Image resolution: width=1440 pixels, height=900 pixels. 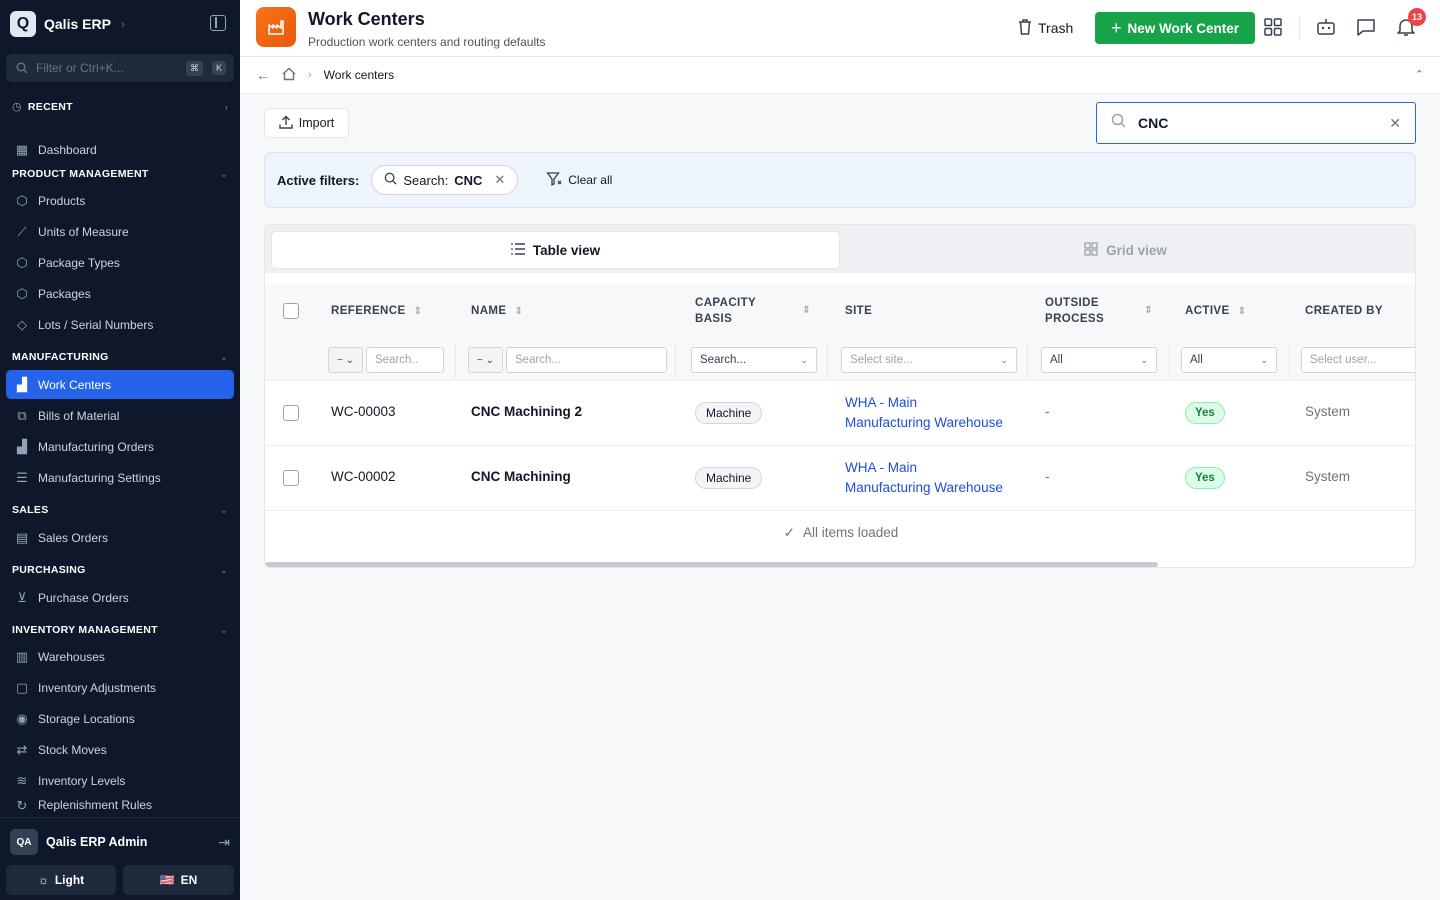 What do you see at coordinates (485, 360) in the screenshot?
I see `name-operator-select: ~ ⌄` at bounding box center [485, 360].